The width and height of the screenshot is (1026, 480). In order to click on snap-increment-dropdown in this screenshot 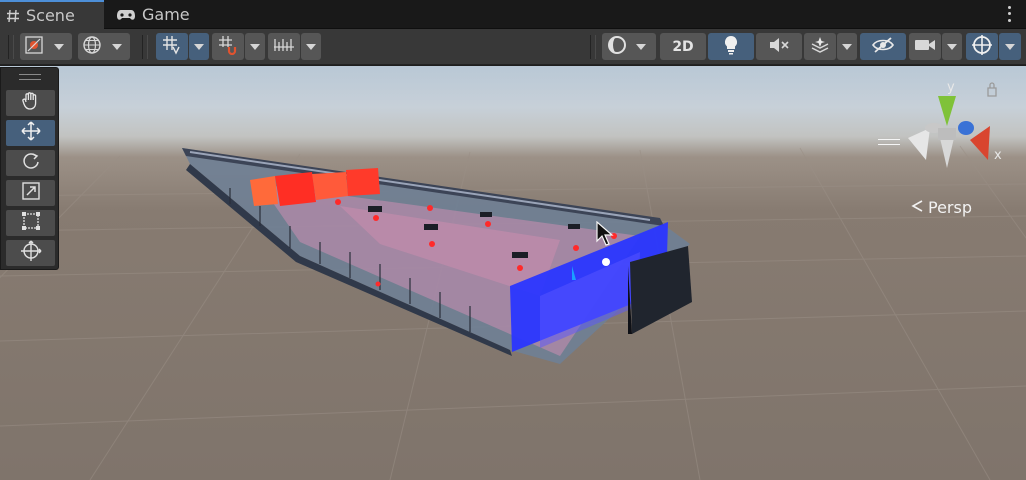, I will do `click(311, 46)`.